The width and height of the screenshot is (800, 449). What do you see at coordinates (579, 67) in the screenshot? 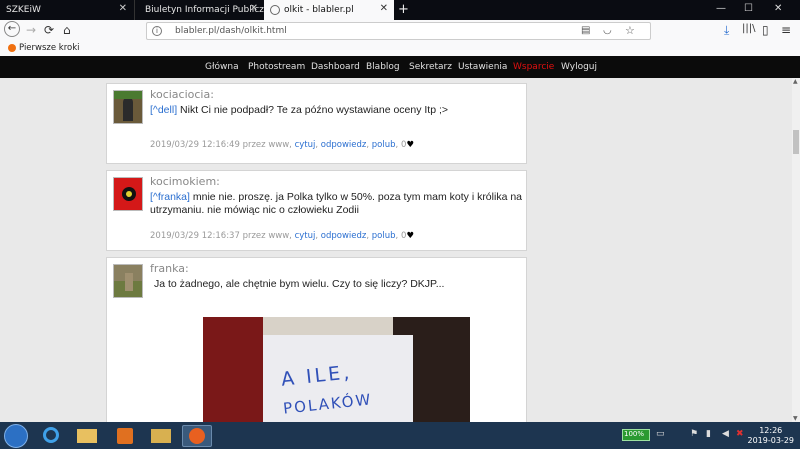
I see `nav-wyloguj: Wyloguj` at bounding box center [579, 67].